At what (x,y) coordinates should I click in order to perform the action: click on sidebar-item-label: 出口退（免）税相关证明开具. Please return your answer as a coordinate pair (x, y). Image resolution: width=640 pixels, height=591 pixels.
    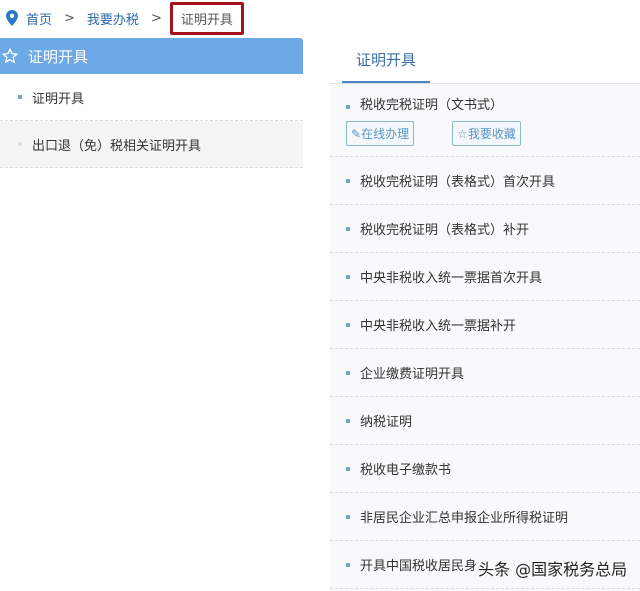
    Looking at the image, I should click on (117, 146).